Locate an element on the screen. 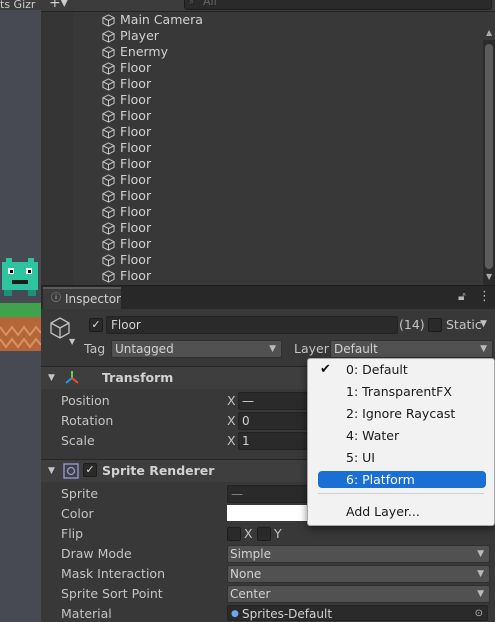 This screenshot has height=622, width=495. selection-count: (14) is located at coordinates (412, 324).